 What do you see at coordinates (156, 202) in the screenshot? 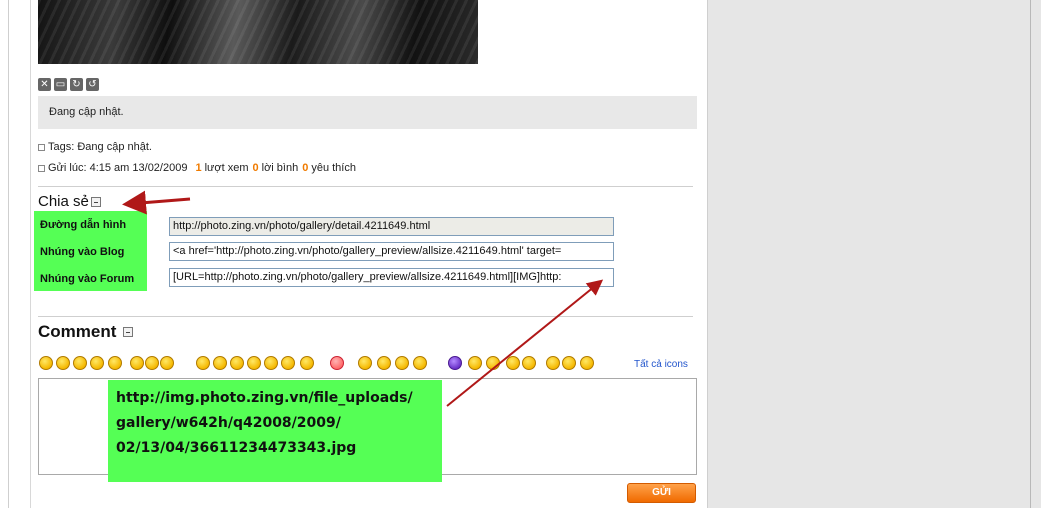
I see `arrow-to-share-icon` at bounding box center [156, 202].